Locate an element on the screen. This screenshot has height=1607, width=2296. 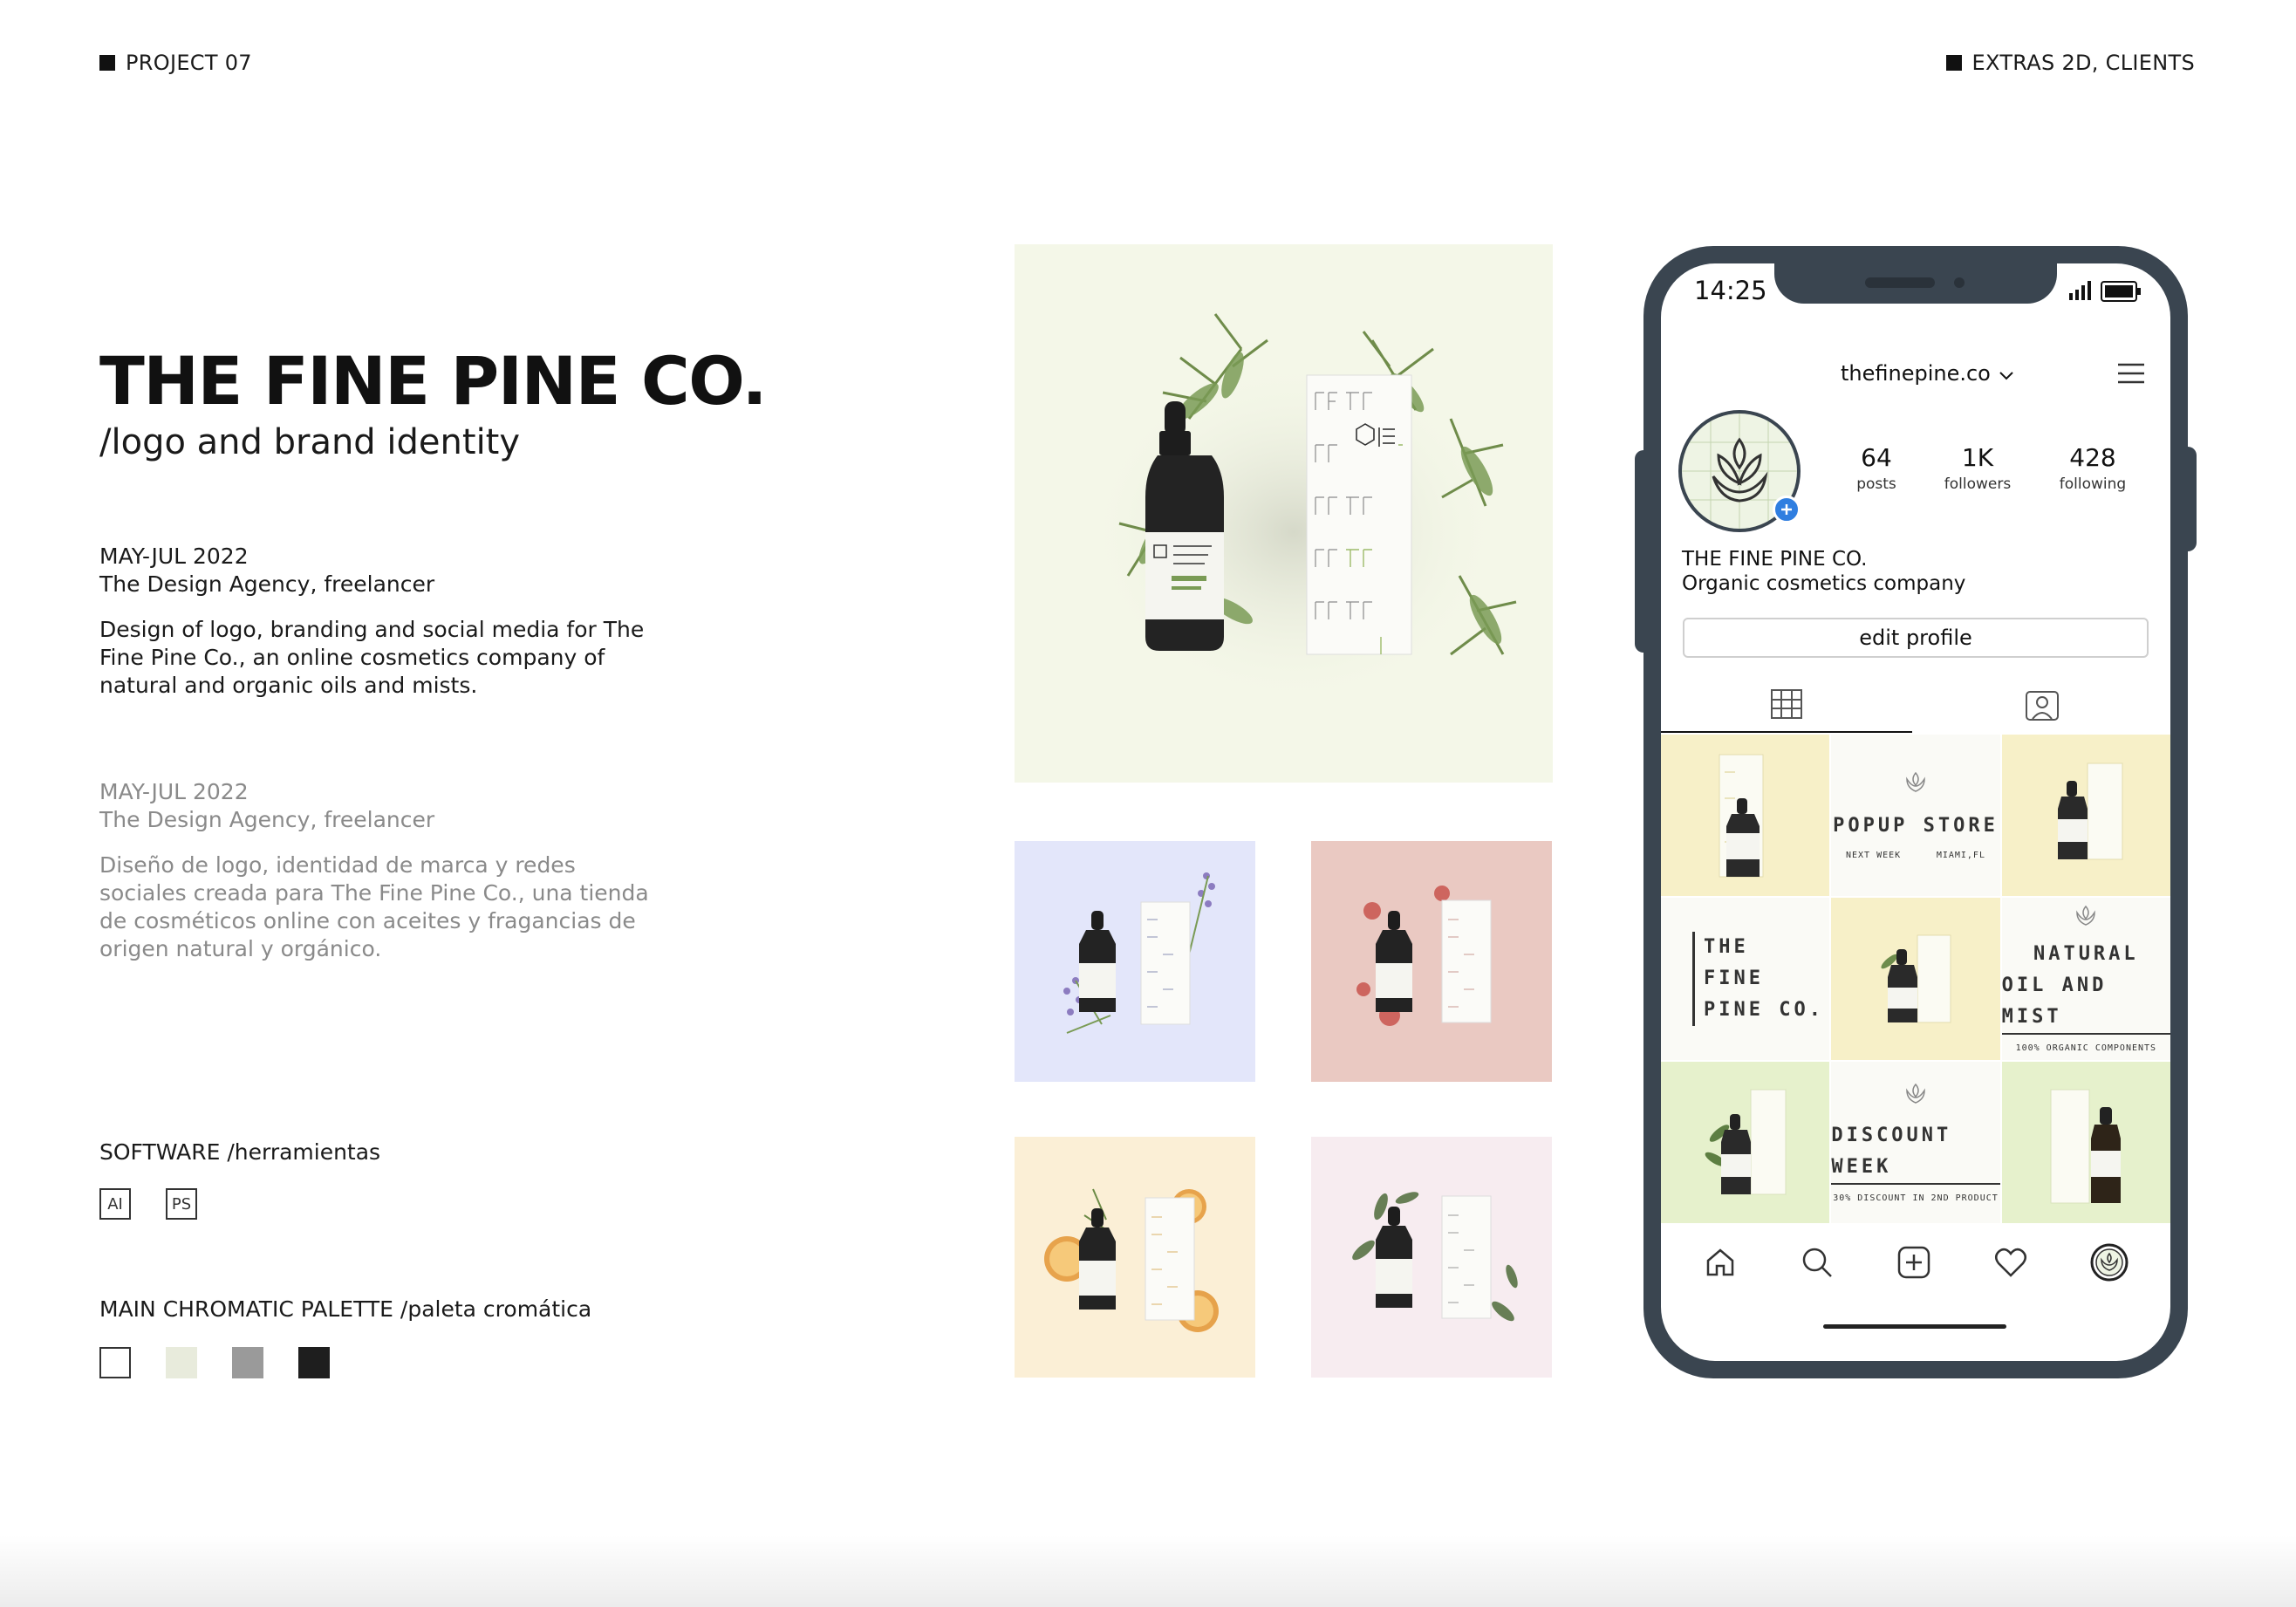
stat-posts: 64 posts is located at coordinates (1876, 468).